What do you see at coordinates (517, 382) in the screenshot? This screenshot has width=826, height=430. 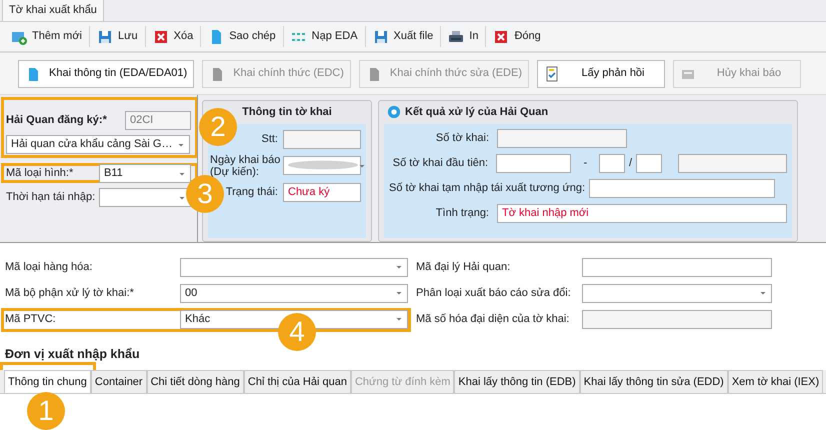 I see `tab: Khai lấy thông tin (EDB)` at bounding box center [517, 382].